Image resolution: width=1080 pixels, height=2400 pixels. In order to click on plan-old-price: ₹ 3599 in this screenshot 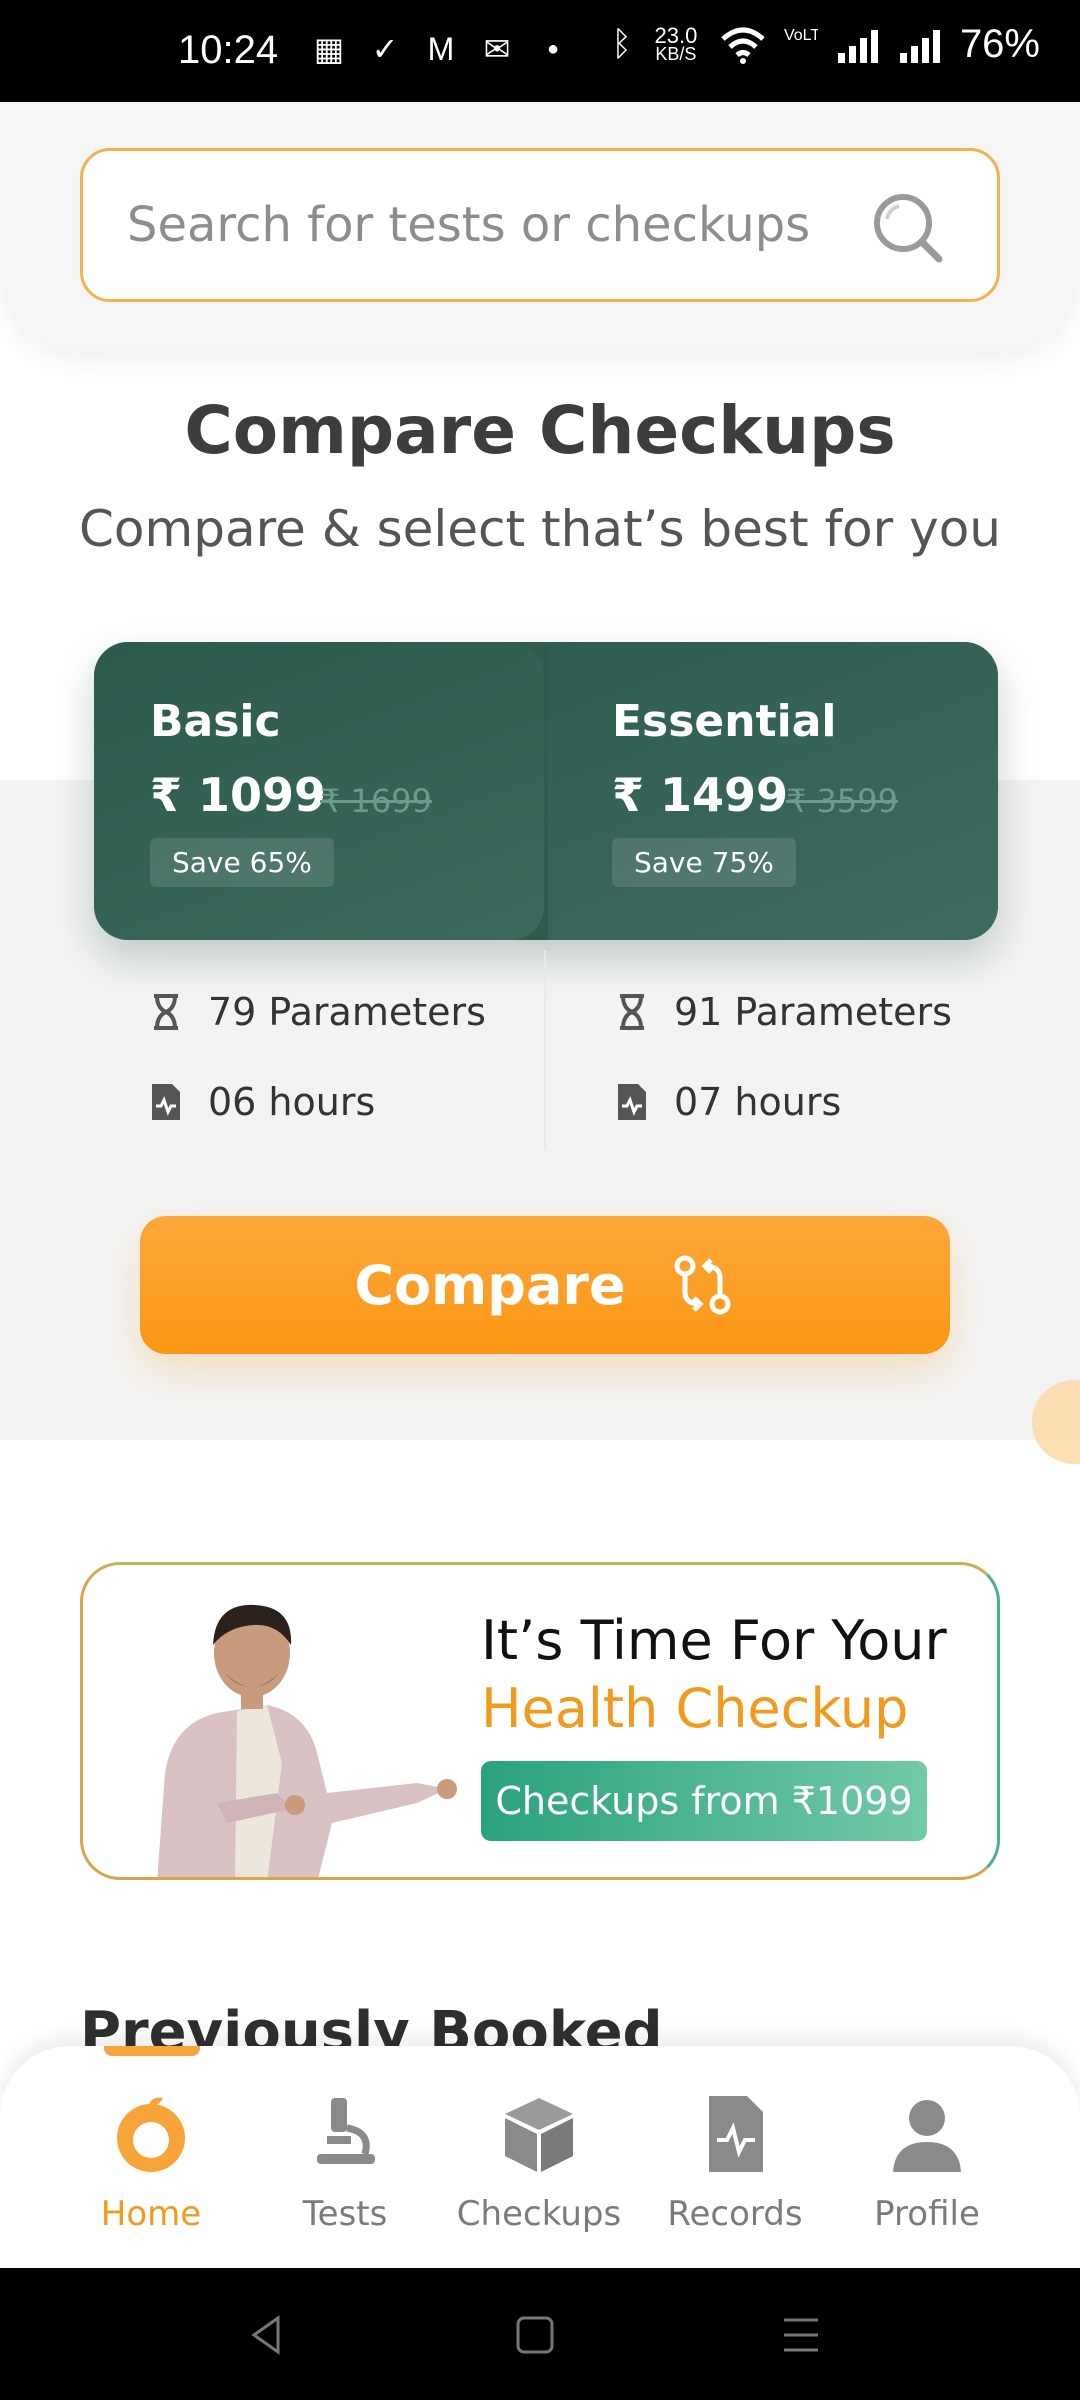, I will do `click(842, 801)`.